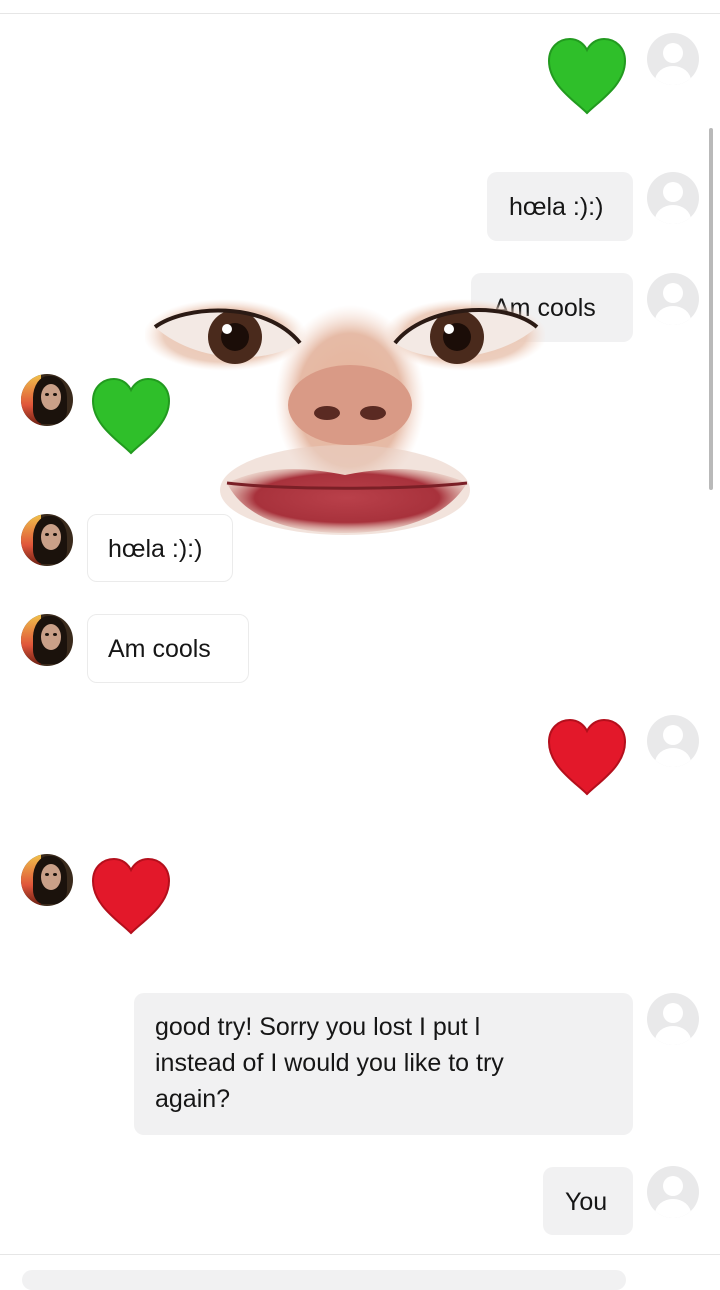 The height and width of the screenshot is (1290, 720). Describe the element at coordinates (193, 1099) in the screenshot. I see `message-line: again?` at that location.